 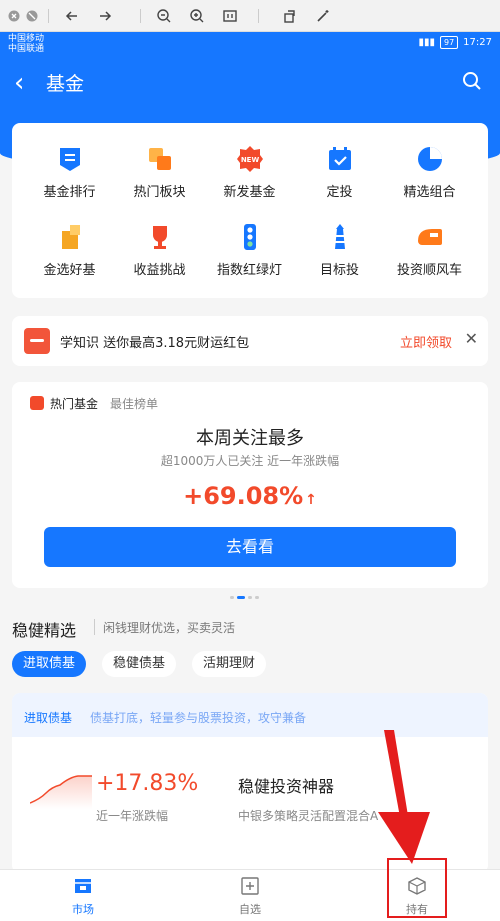 I want to click on status-right: ▮▮▮ 97 17:27, so click(x=455, y=42).